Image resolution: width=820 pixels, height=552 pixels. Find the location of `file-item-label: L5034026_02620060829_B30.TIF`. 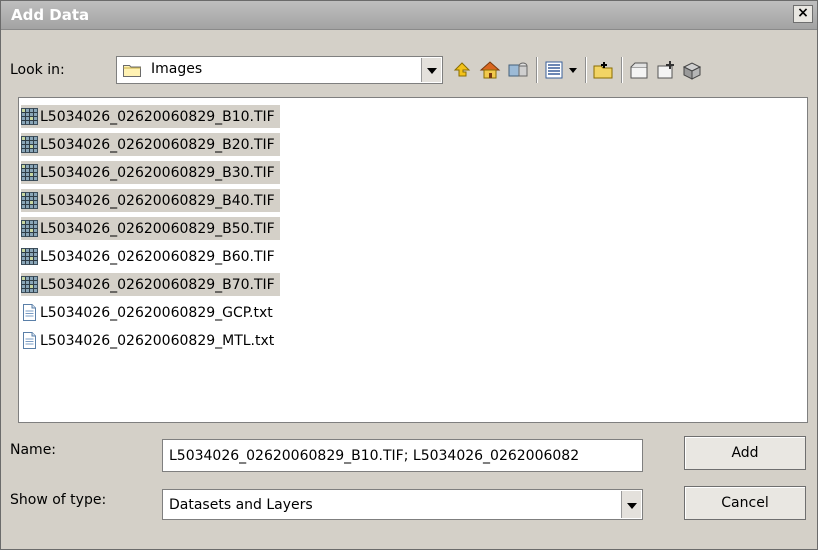

file-item-label: L5034026_02620060829_B30.TIF is located at coordinates (157, 172).